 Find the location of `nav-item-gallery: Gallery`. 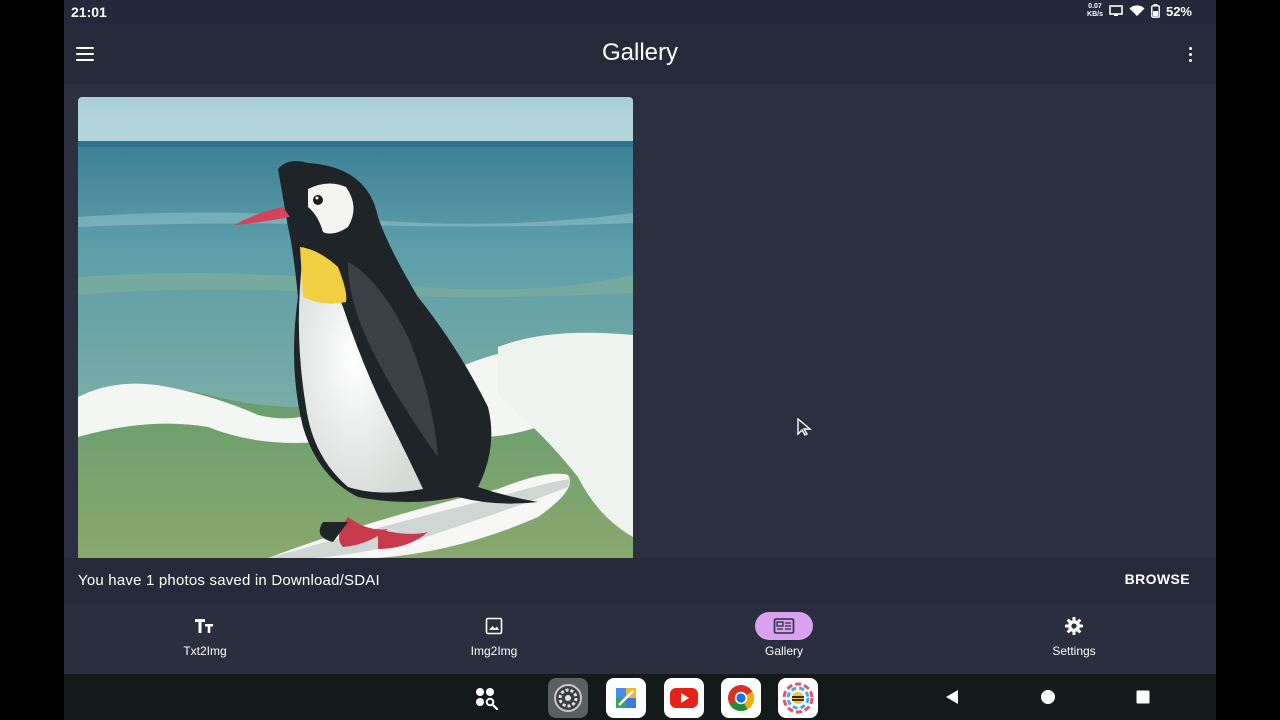

nav-item-gallery: Gallery is located at coordinates (784, 635).